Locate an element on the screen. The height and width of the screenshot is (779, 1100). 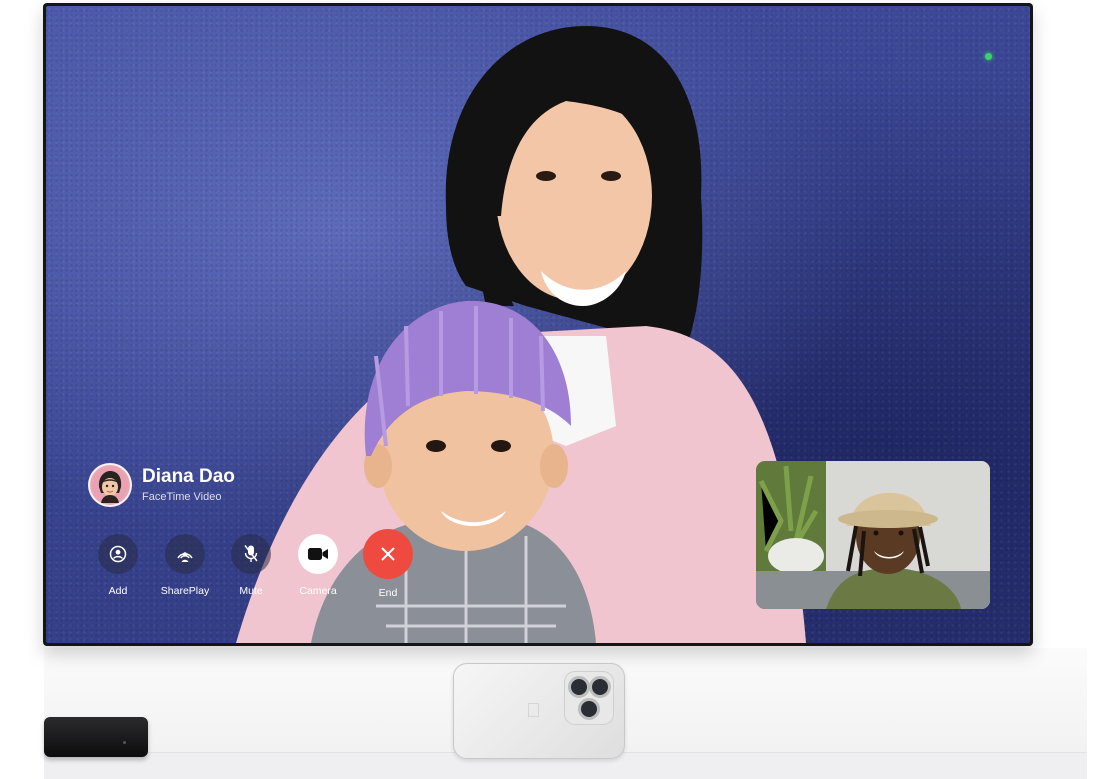
shareplay-button-circle is located at coordinates (185, 554).